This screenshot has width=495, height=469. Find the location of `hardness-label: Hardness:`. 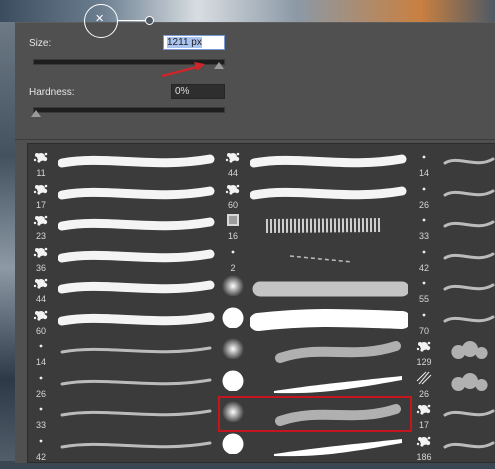

hardness-label: Hardness: is located at coordinates (52, 92).